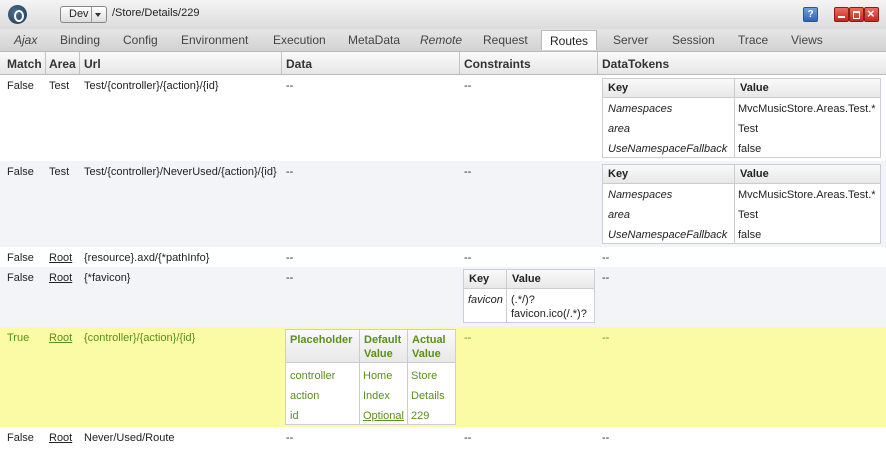 This screenshot has height=454, width=886. I want to click on actual-value-header-line2: Value, so click(426, 354).